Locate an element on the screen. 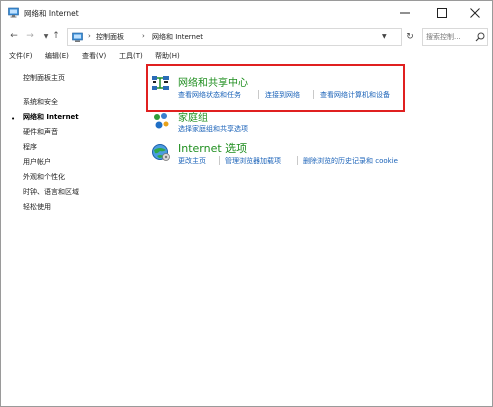 The image size is (493, 407). sidebar-item-ease-of-access: 轻松使用 is located at coordinates (37, 207).